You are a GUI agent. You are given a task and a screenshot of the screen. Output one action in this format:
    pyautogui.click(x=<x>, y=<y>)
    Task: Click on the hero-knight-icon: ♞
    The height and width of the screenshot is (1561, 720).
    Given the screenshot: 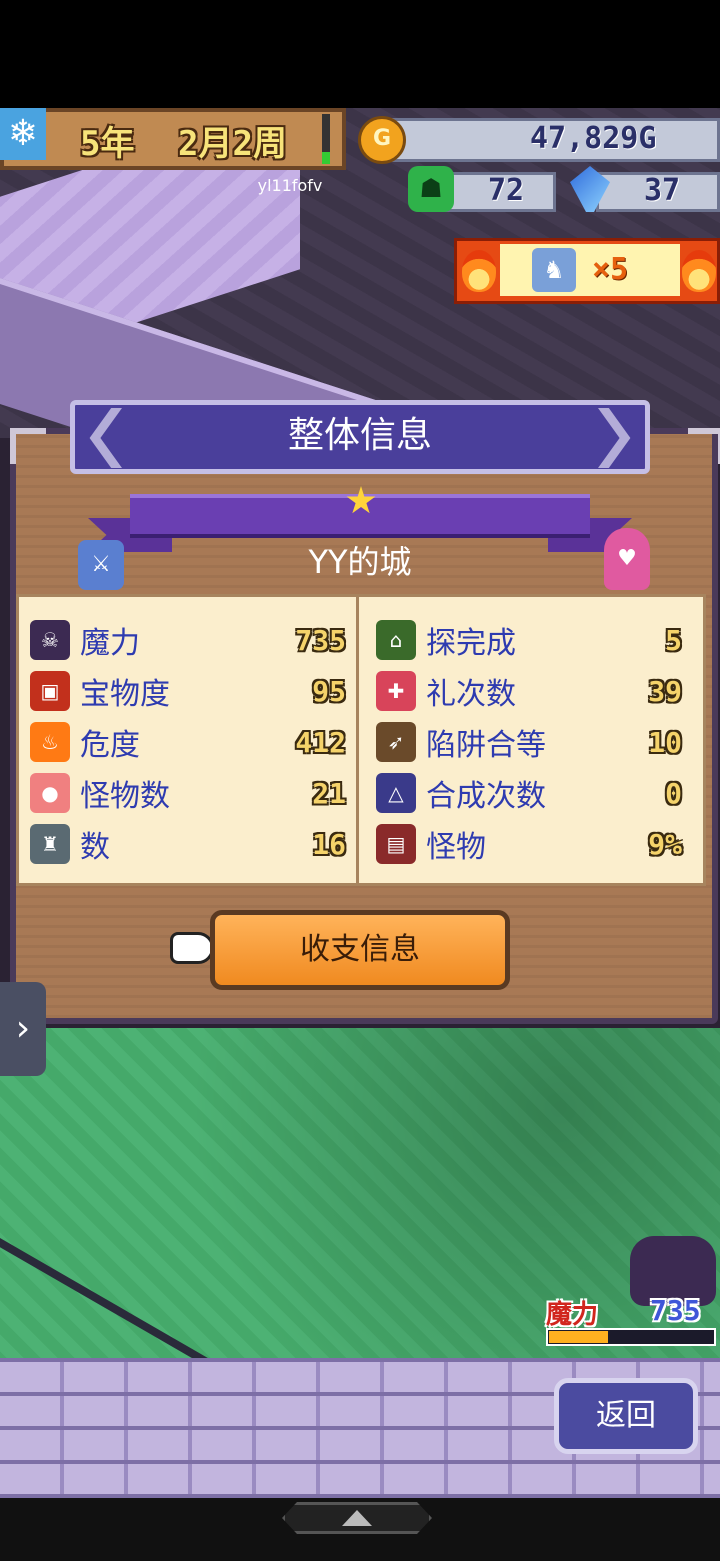 What is the action you would take?
    pyautogui.click(x=554, y=270)
    